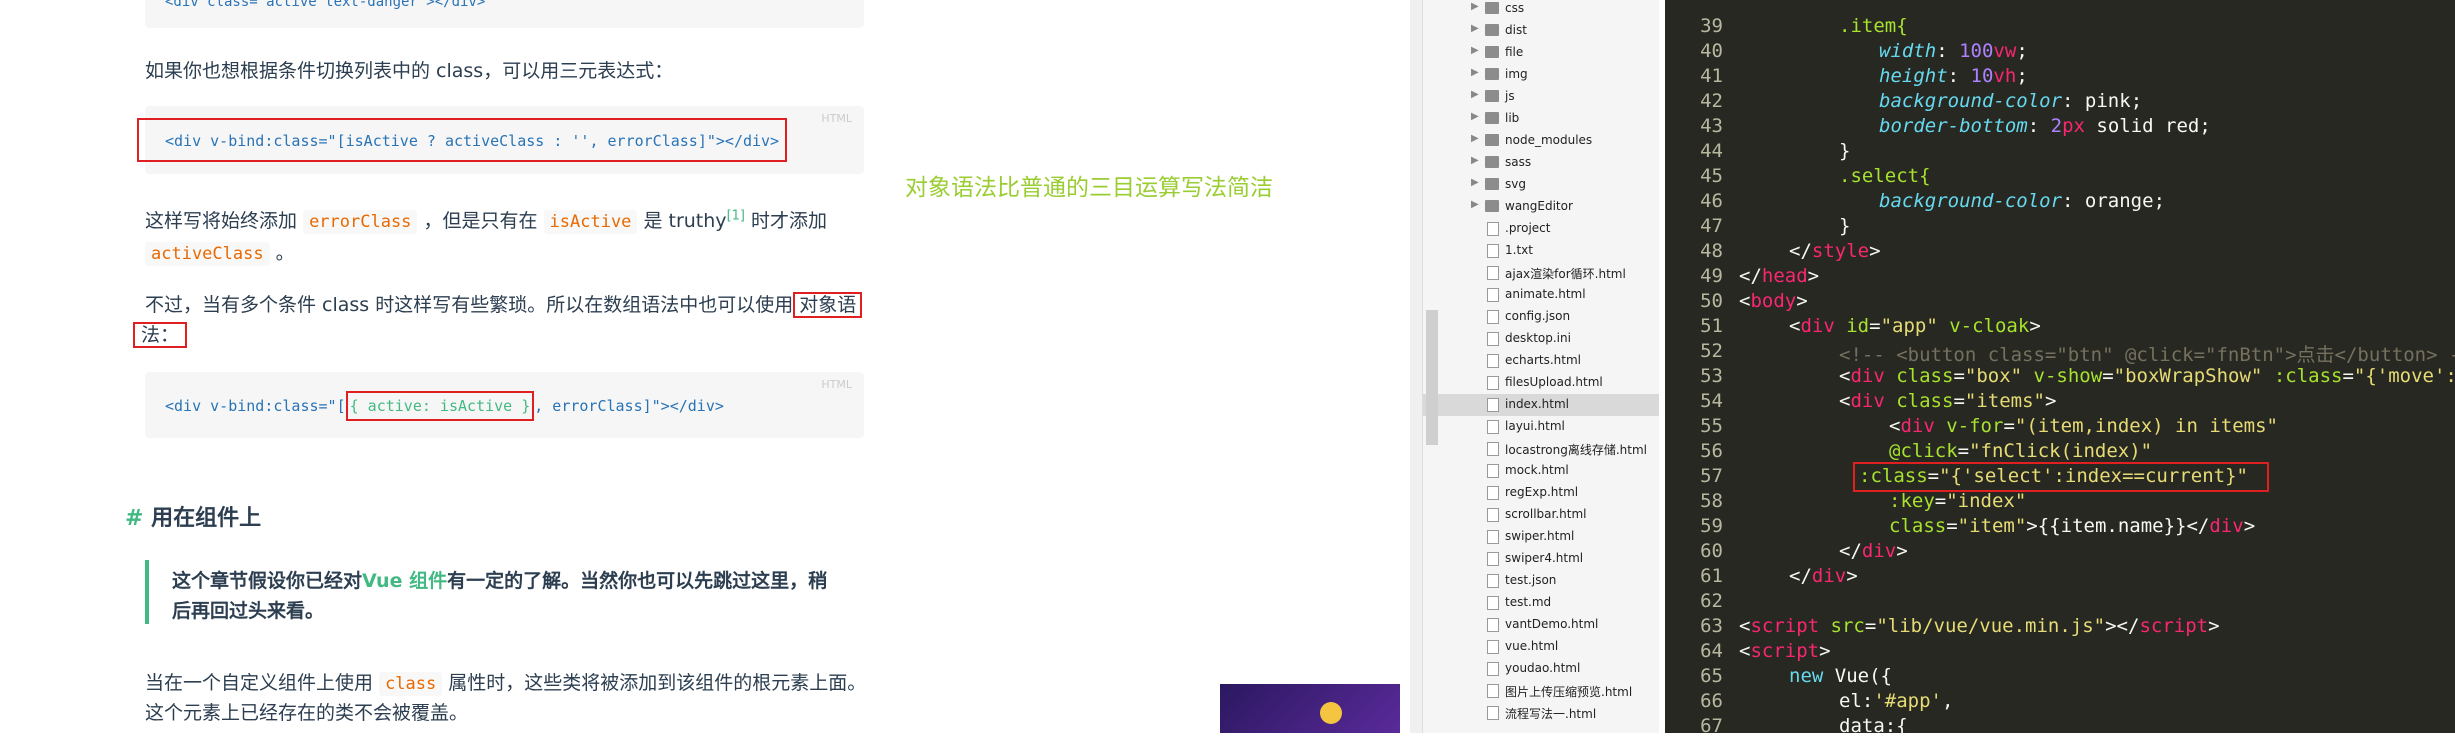 The image size is (2455, 737). Describe the element at coordinates (1975, 426) in the screenshot. I see `code-token: v-for` at that location.